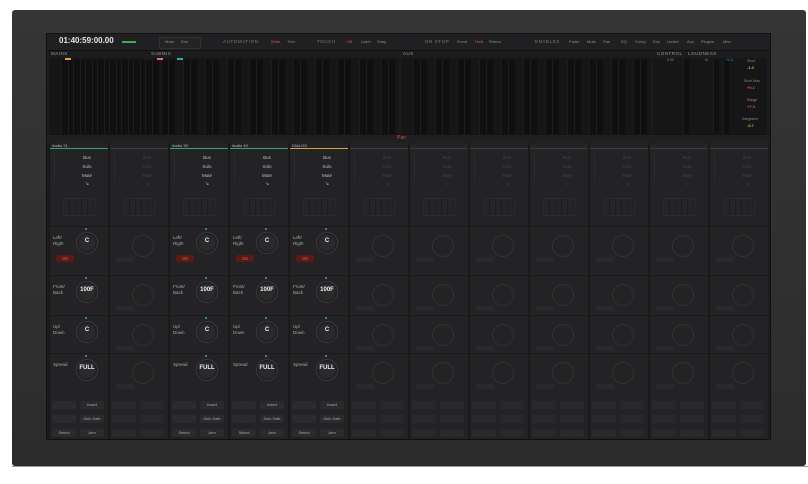  I want to click on enable-mute: Mute, so click(591, 41).